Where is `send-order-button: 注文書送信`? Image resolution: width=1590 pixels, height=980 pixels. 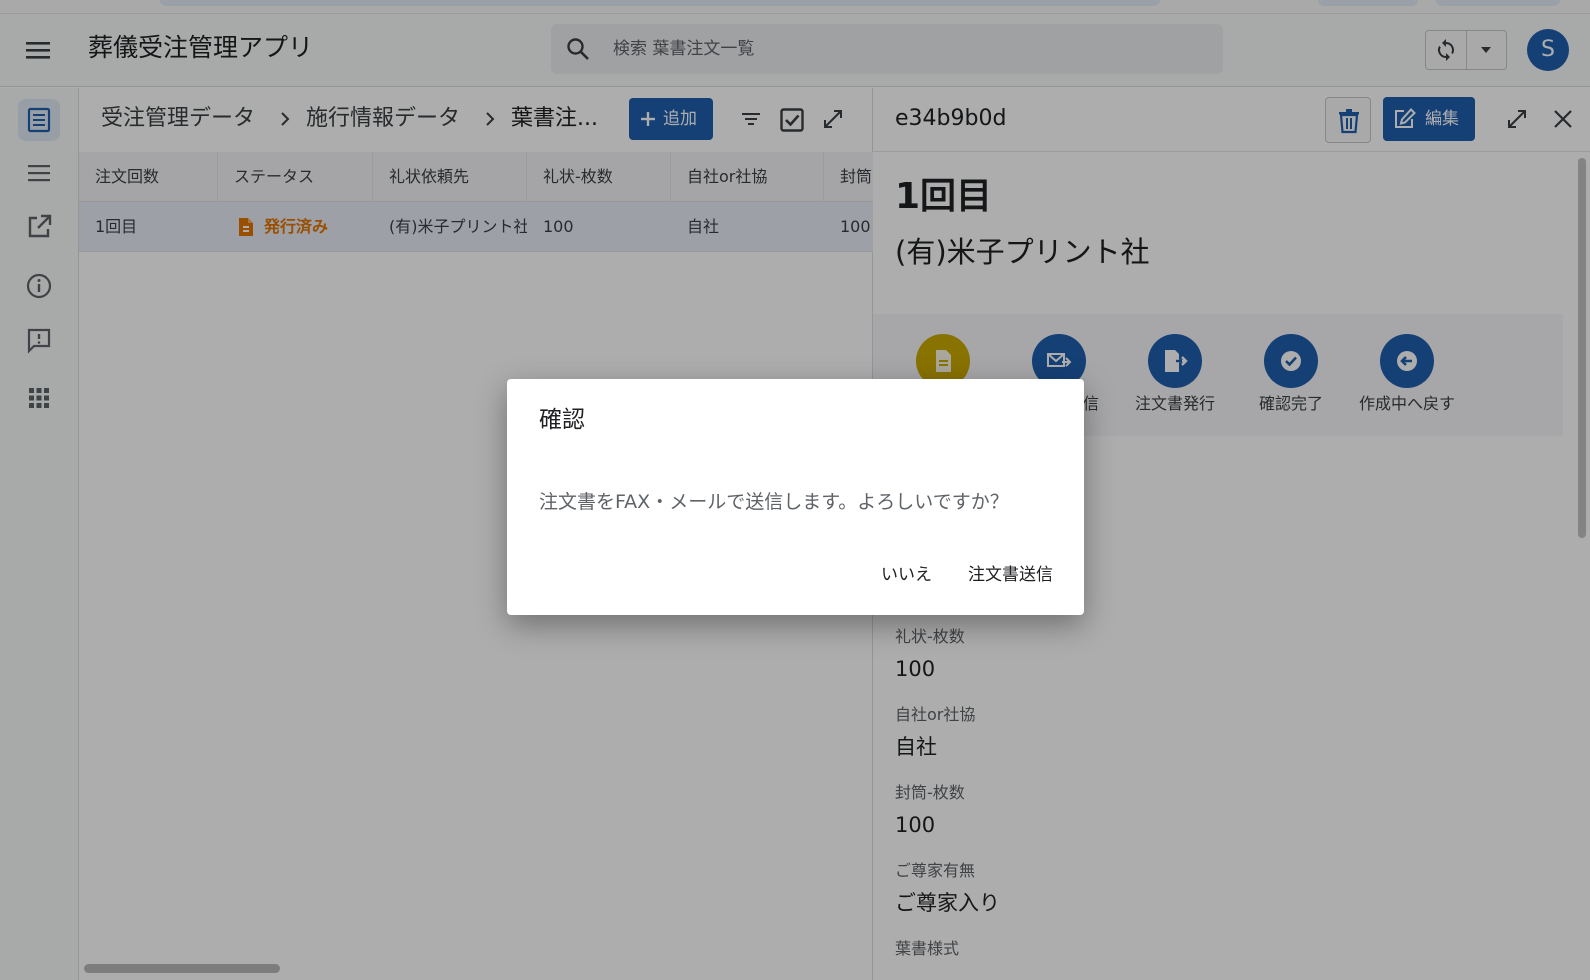 send-order-button: 注文書送信 is located at coordinates (1010, 575).